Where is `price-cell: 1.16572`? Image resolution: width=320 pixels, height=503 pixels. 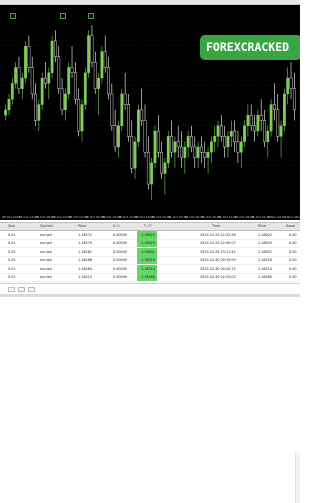 price-cell: 1.16572 is located at coordinates (85, 235).